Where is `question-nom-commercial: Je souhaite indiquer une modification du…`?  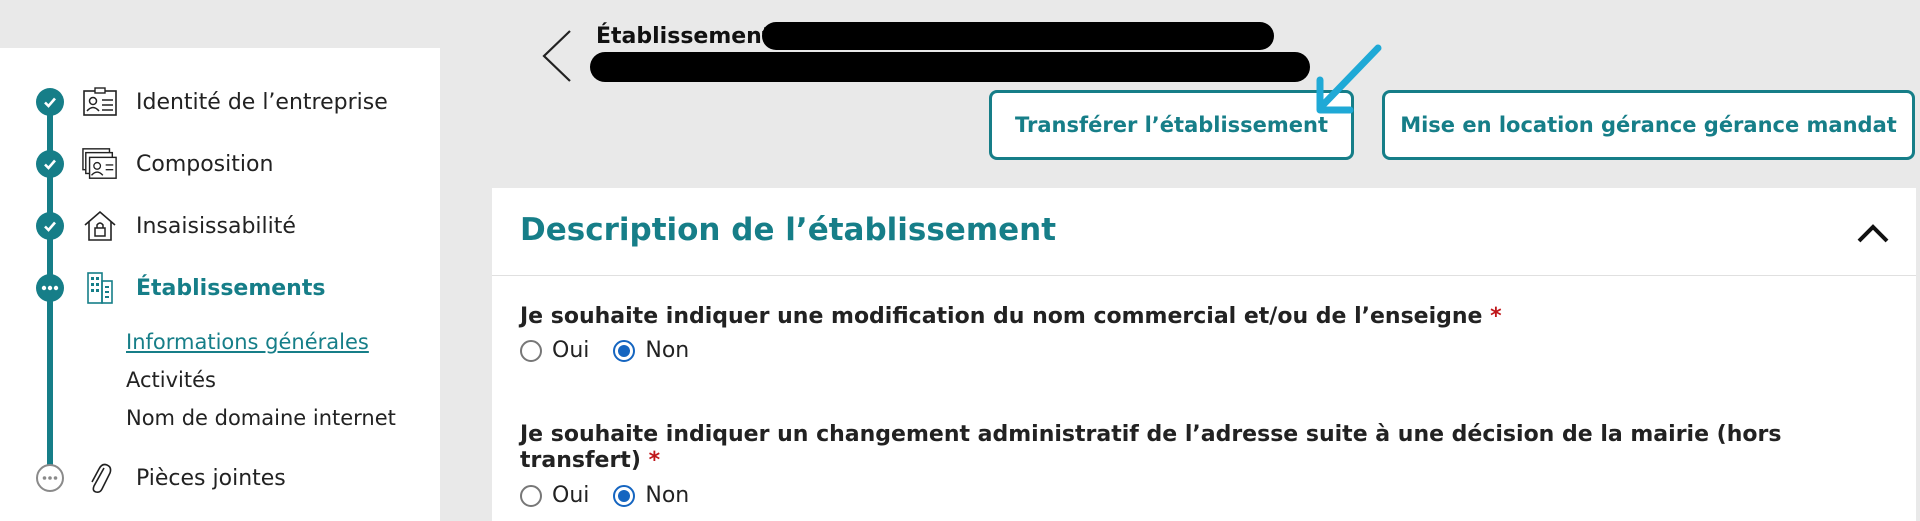 question-nom-commercial: Je souhaite indiquer une modification du… is located at coordinates (1160, 317).